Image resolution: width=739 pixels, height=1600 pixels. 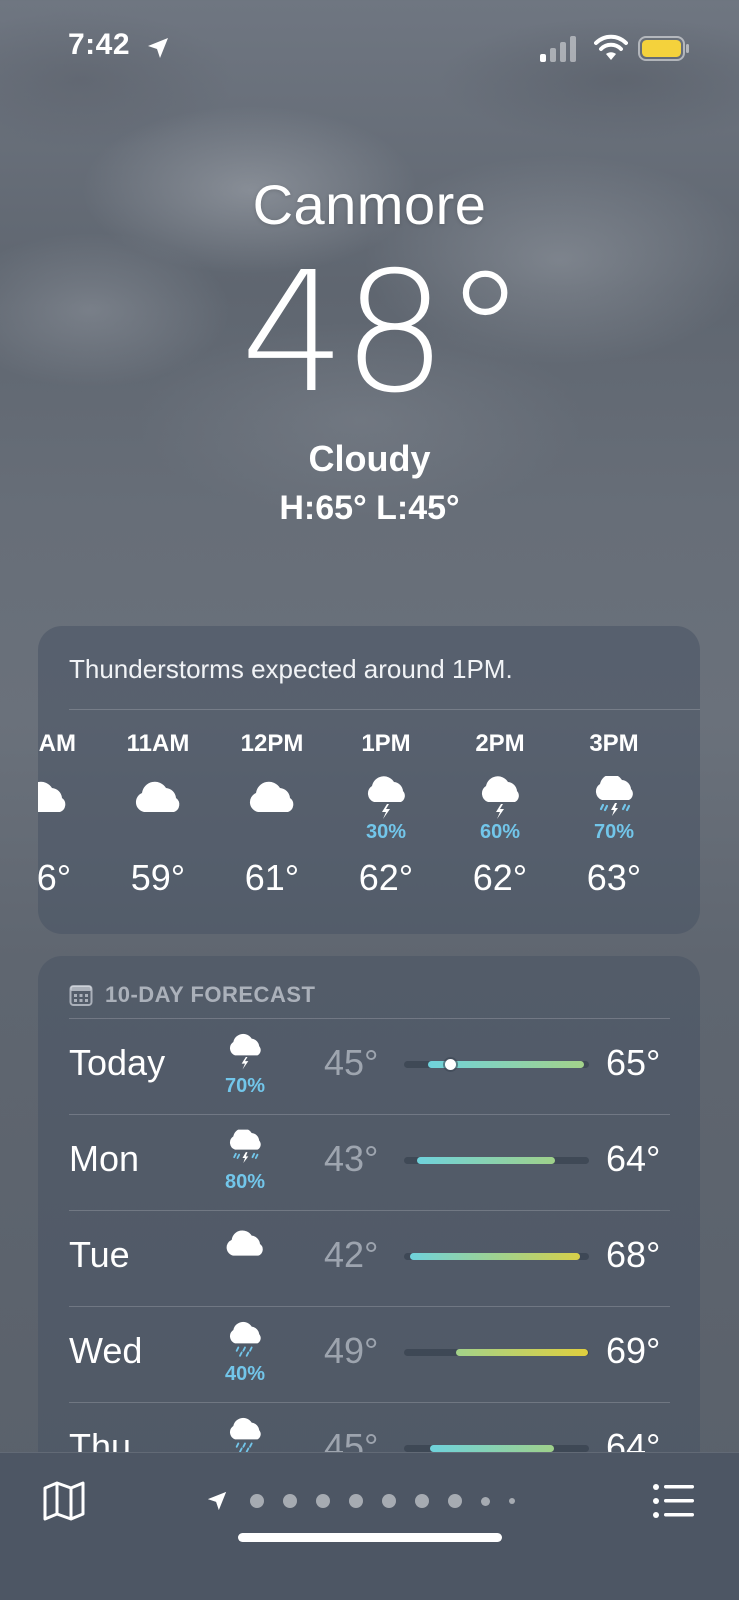 I want to click on hour-item: 2PM 60% 62°, so click(x=500, y=812).